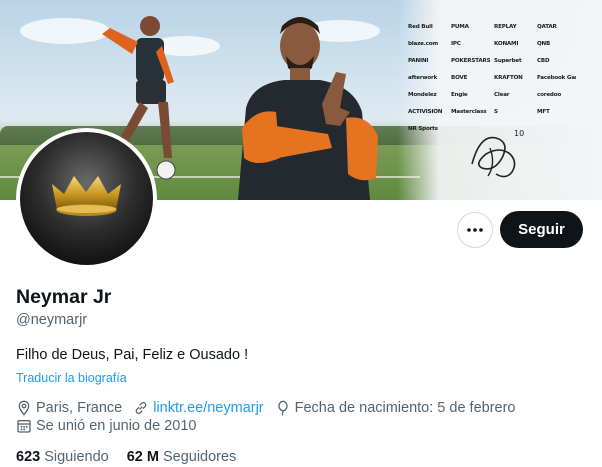 The height and width of the screenshot is (467, 602). I want to click on website-item: linktr.ee/neymarjr, so click(198, 408).